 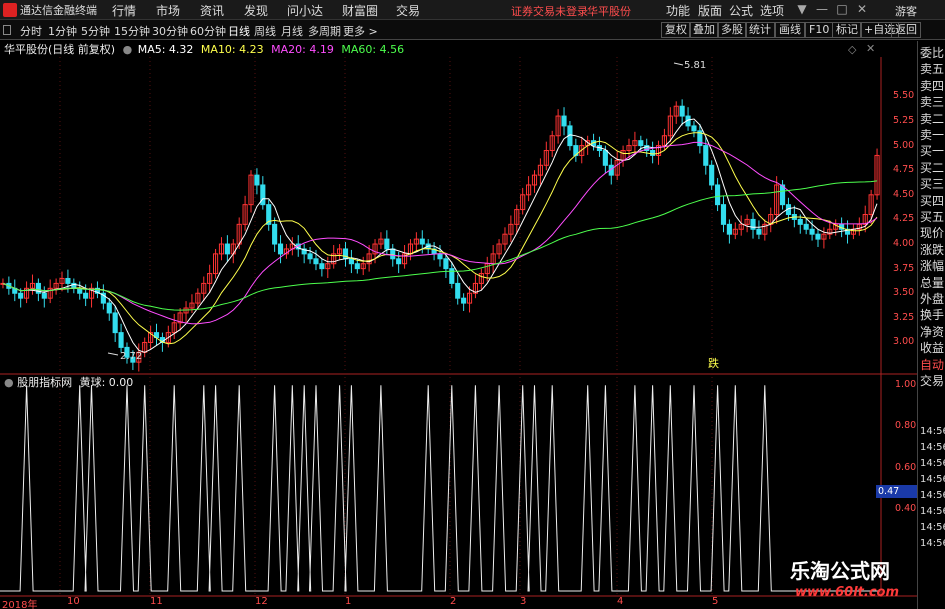 What do you see at coordinates (20, 604) in the screenshot?
I see `date-label: 2018年` at bounding box center [20, 604].